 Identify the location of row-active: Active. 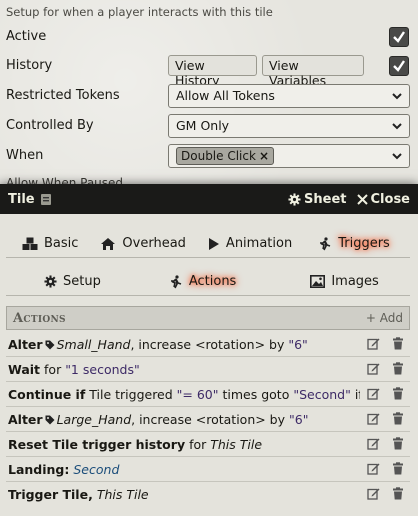
(209, 38).